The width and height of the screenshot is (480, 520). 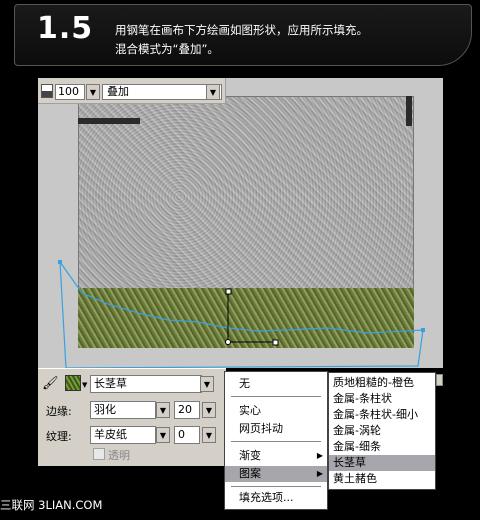 I want to click on blend-mode-value: 叠加, so click(x=118, y=91).